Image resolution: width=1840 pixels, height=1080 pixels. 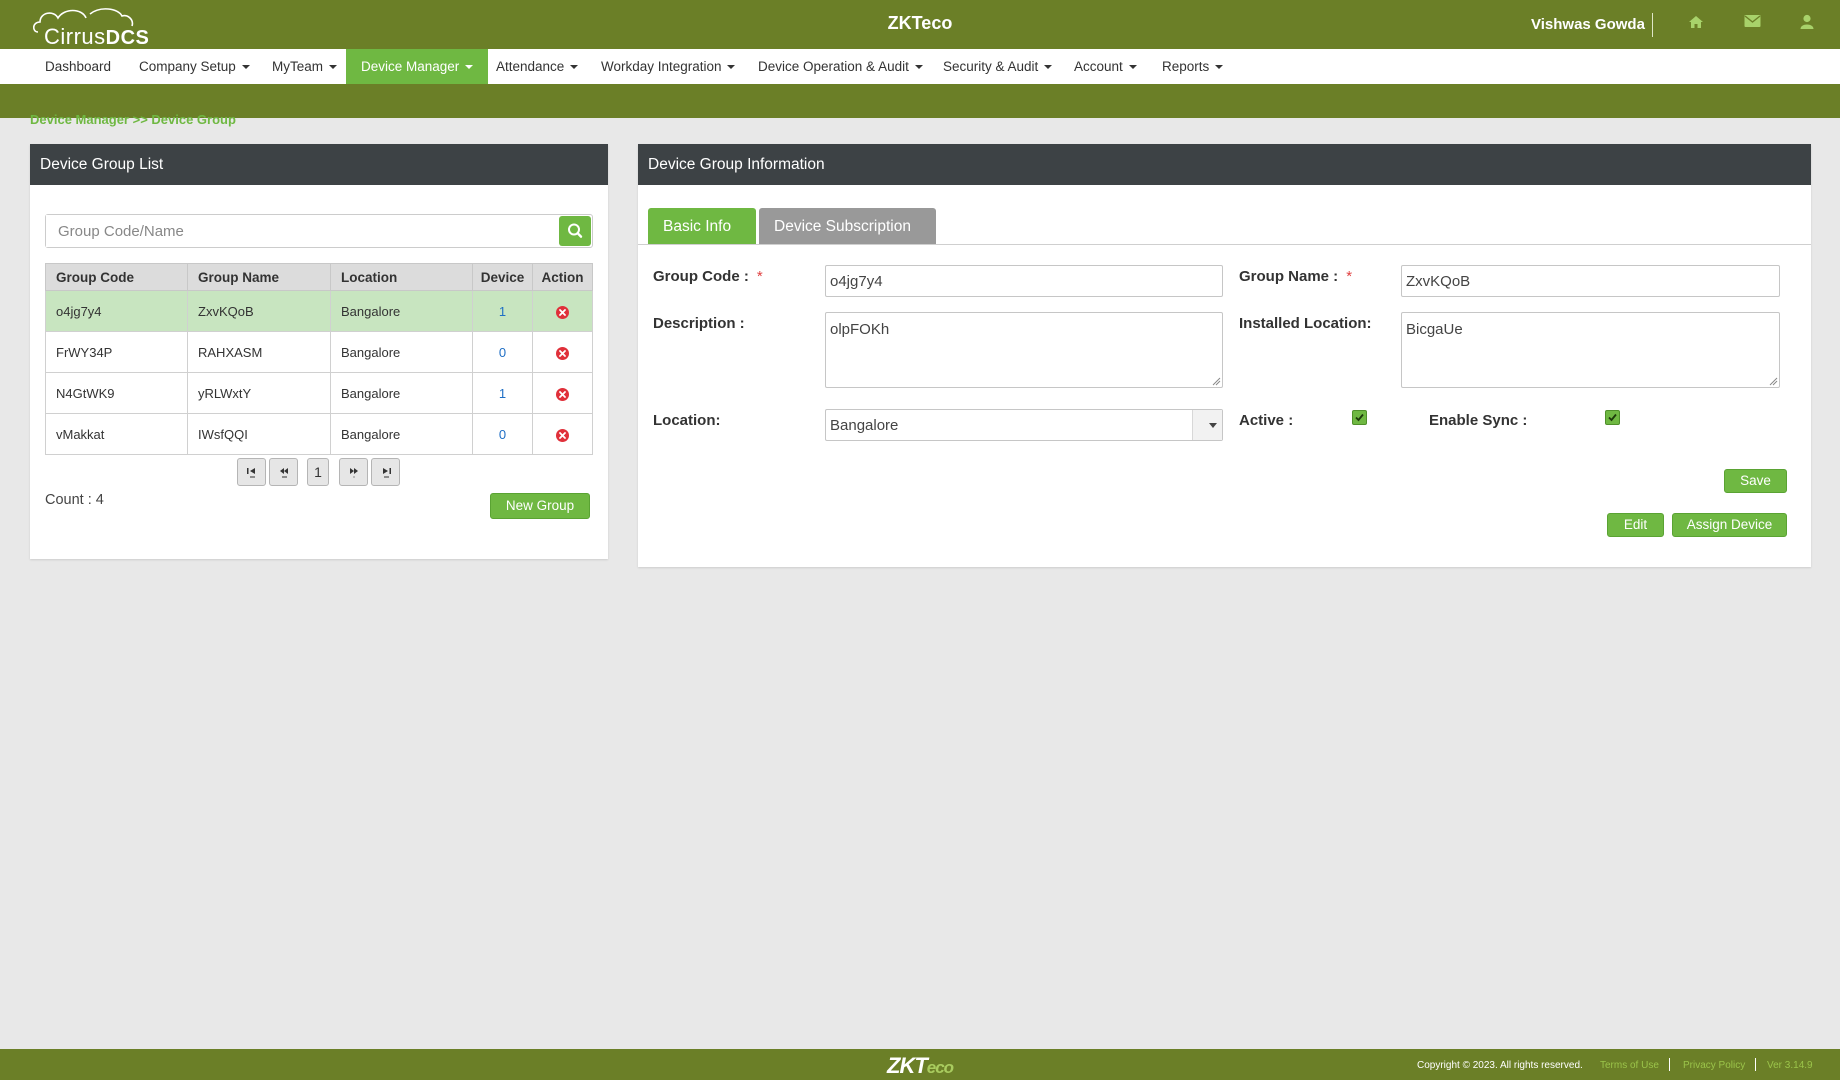 What do you see at coordinates (78, 66) in the screenshot?
I see `nav-dashboard: Dashboard` at bounding box center [78, 66].